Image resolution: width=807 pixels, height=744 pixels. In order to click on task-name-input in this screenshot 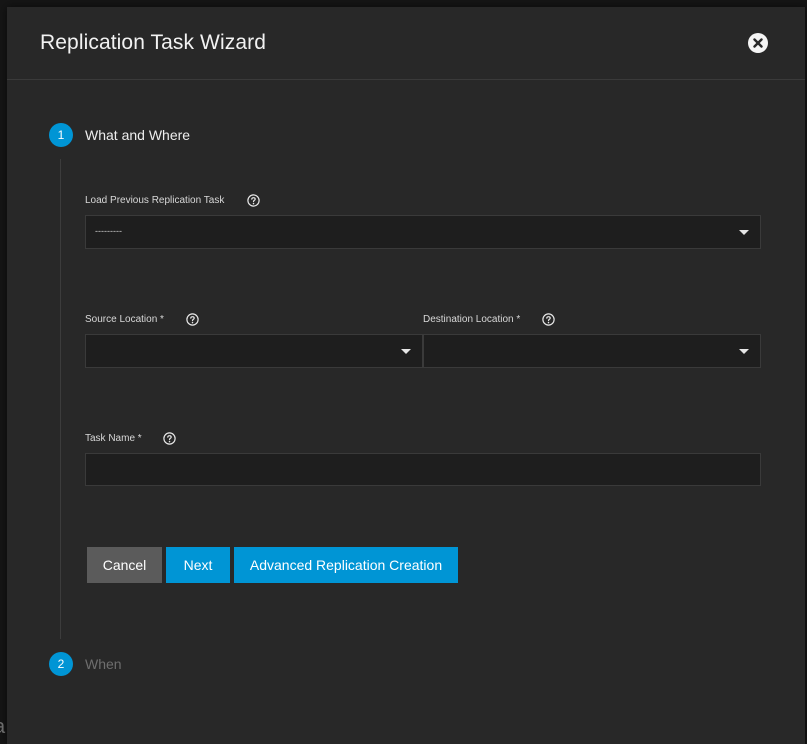, I will do `click(423, 469)`.